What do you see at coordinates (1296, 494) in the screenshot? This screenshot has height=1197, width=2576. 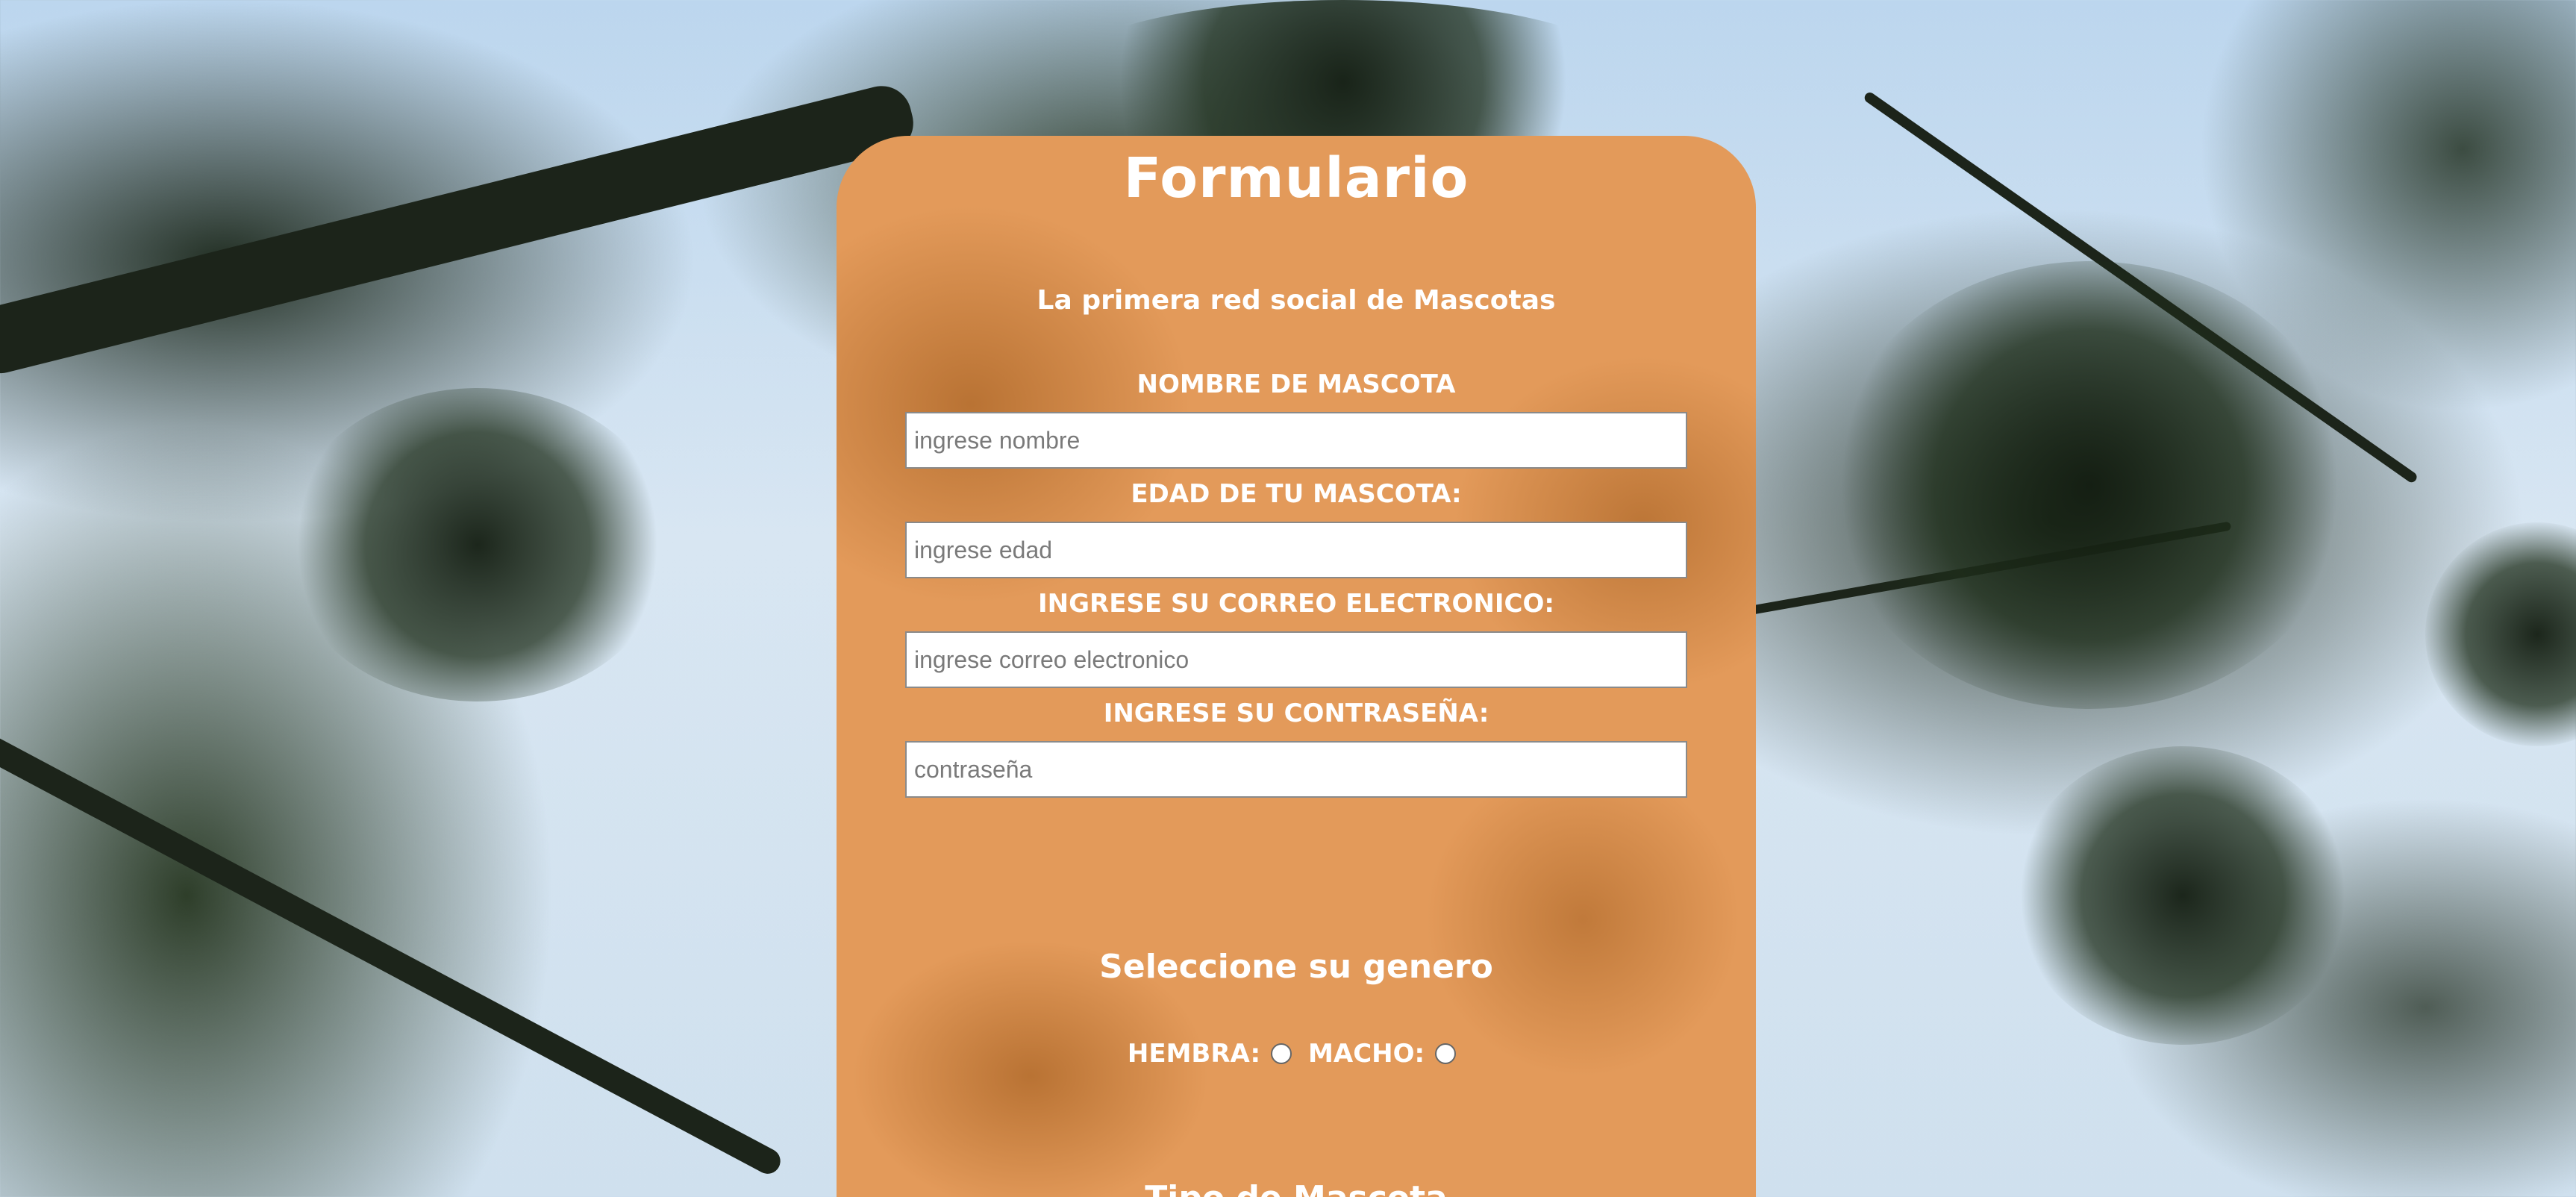 I see `pet-age-label: EDAD DE TU MASCOTA:` at bounding box center [1296, 494].